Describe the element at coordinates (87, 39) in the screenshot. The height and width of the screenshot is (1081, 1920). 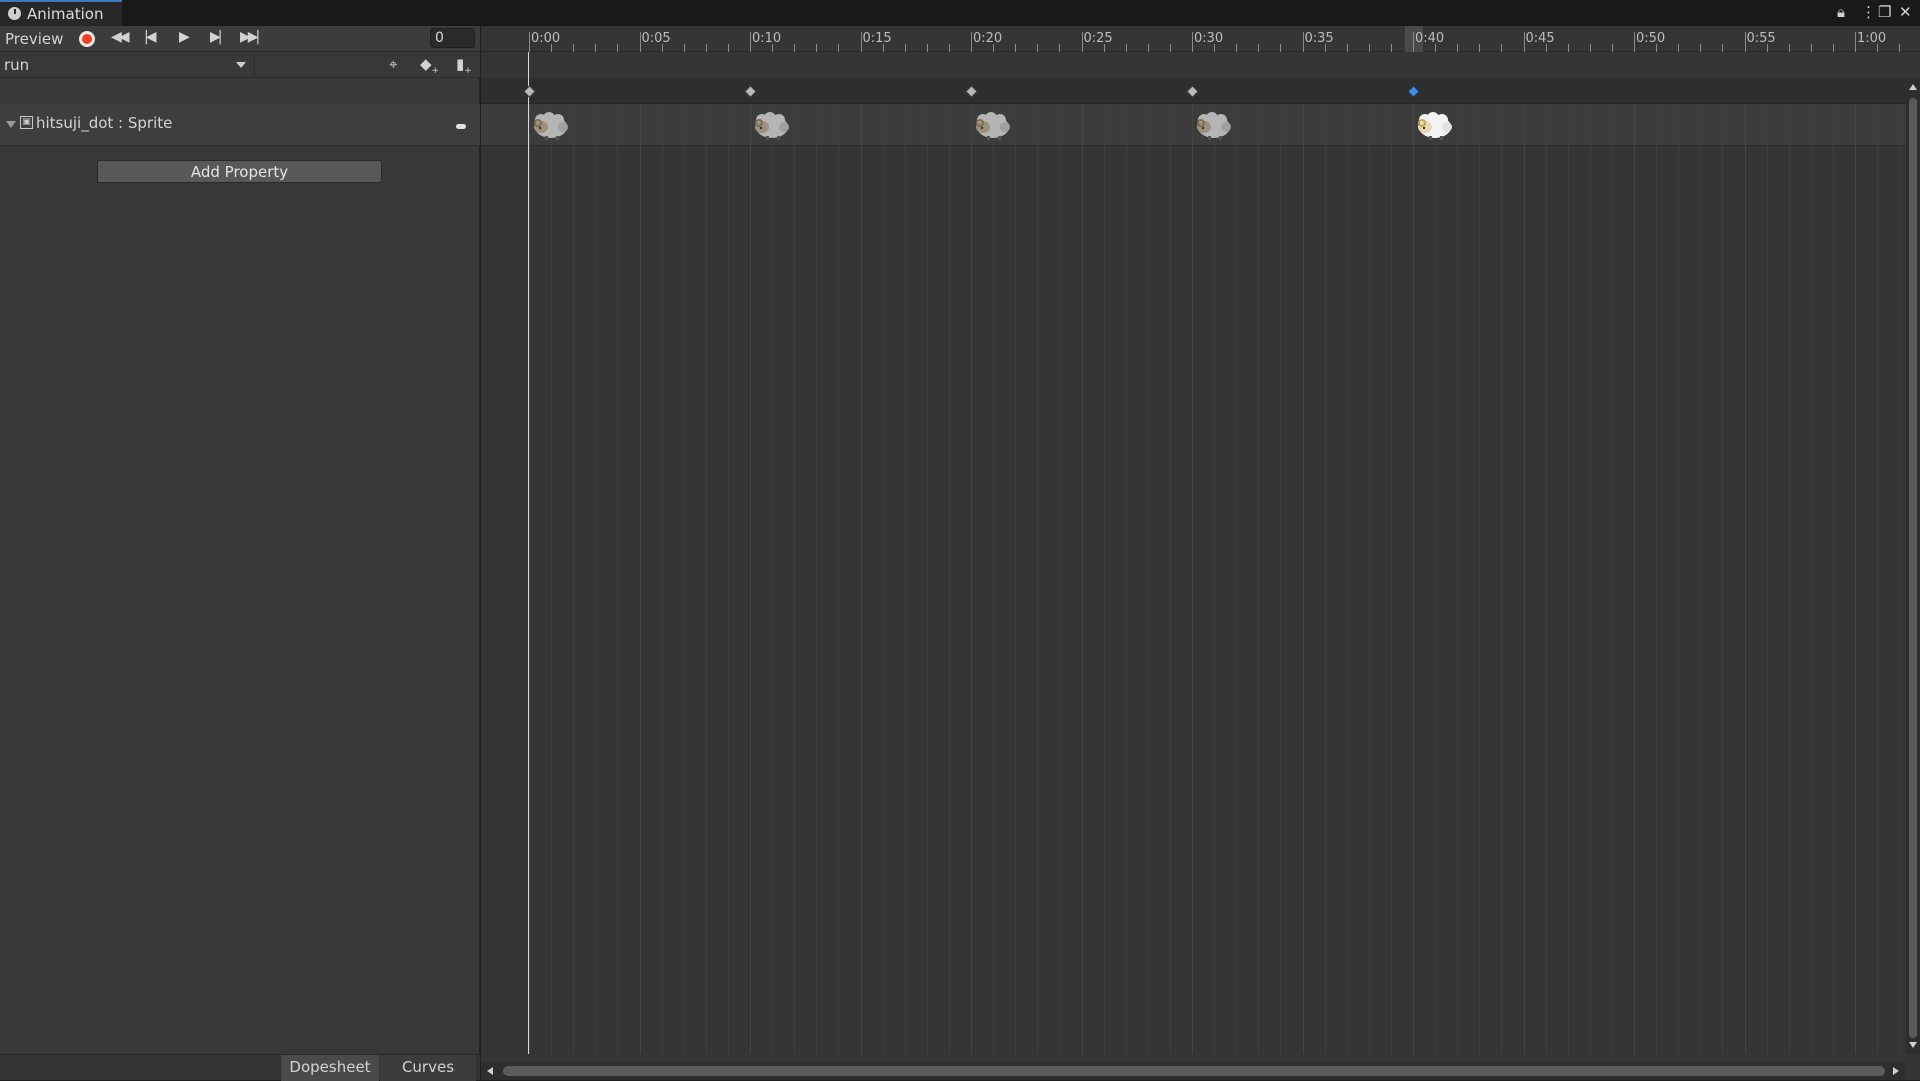
I see `record-button` at that location.